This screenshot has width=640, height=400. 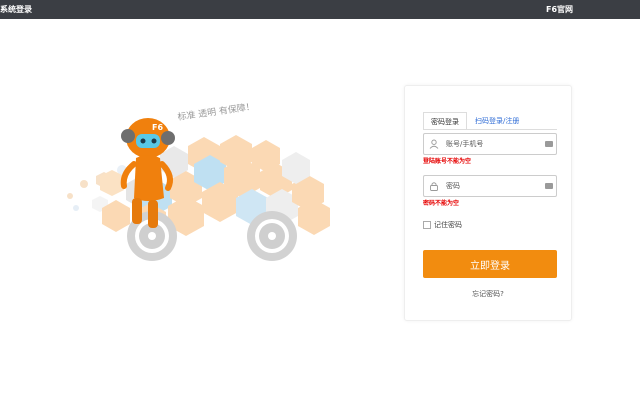 I want to click on account-field, so click(x=490, y=144).